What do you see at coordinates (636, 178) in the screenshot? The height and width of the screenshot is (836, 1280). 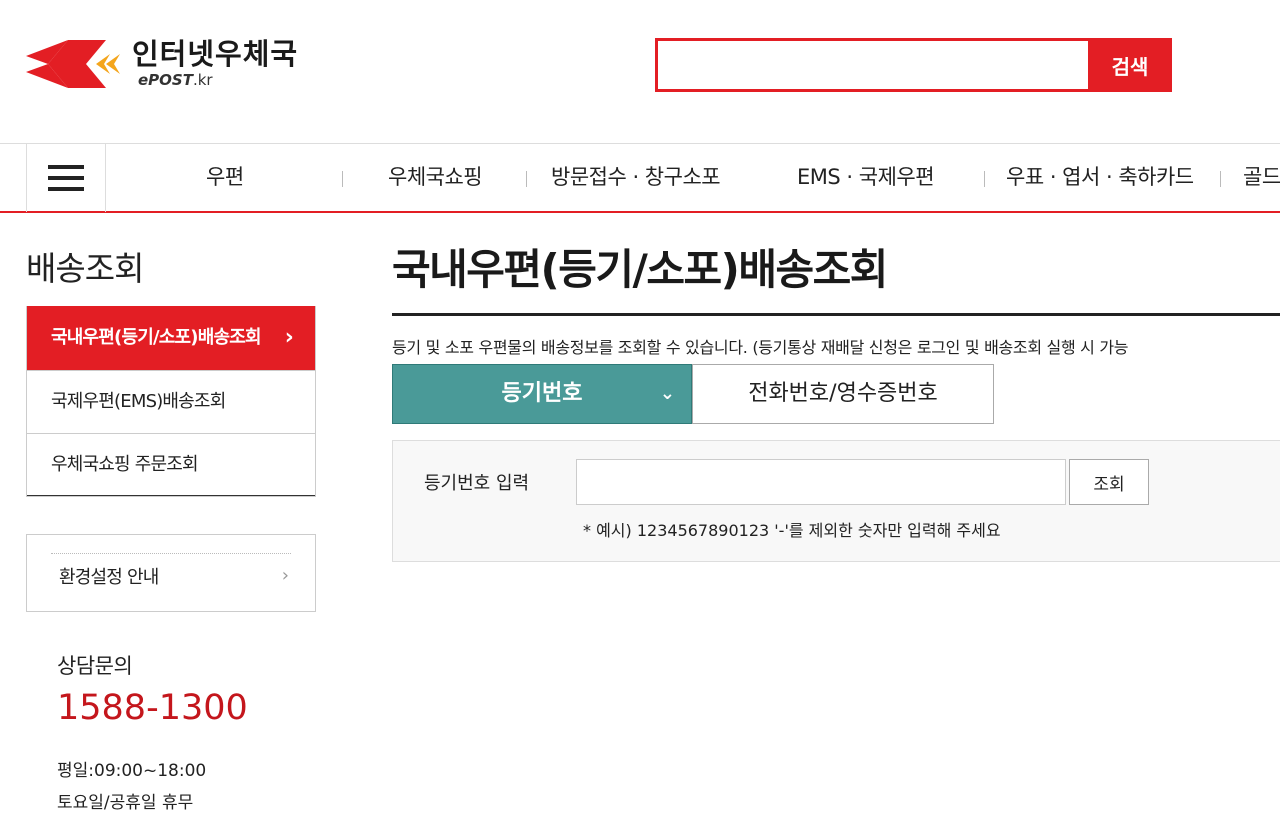 I see `nav-item-visit-parcel: 방문접수 · 창구소포` at bounding box center [636, 178].